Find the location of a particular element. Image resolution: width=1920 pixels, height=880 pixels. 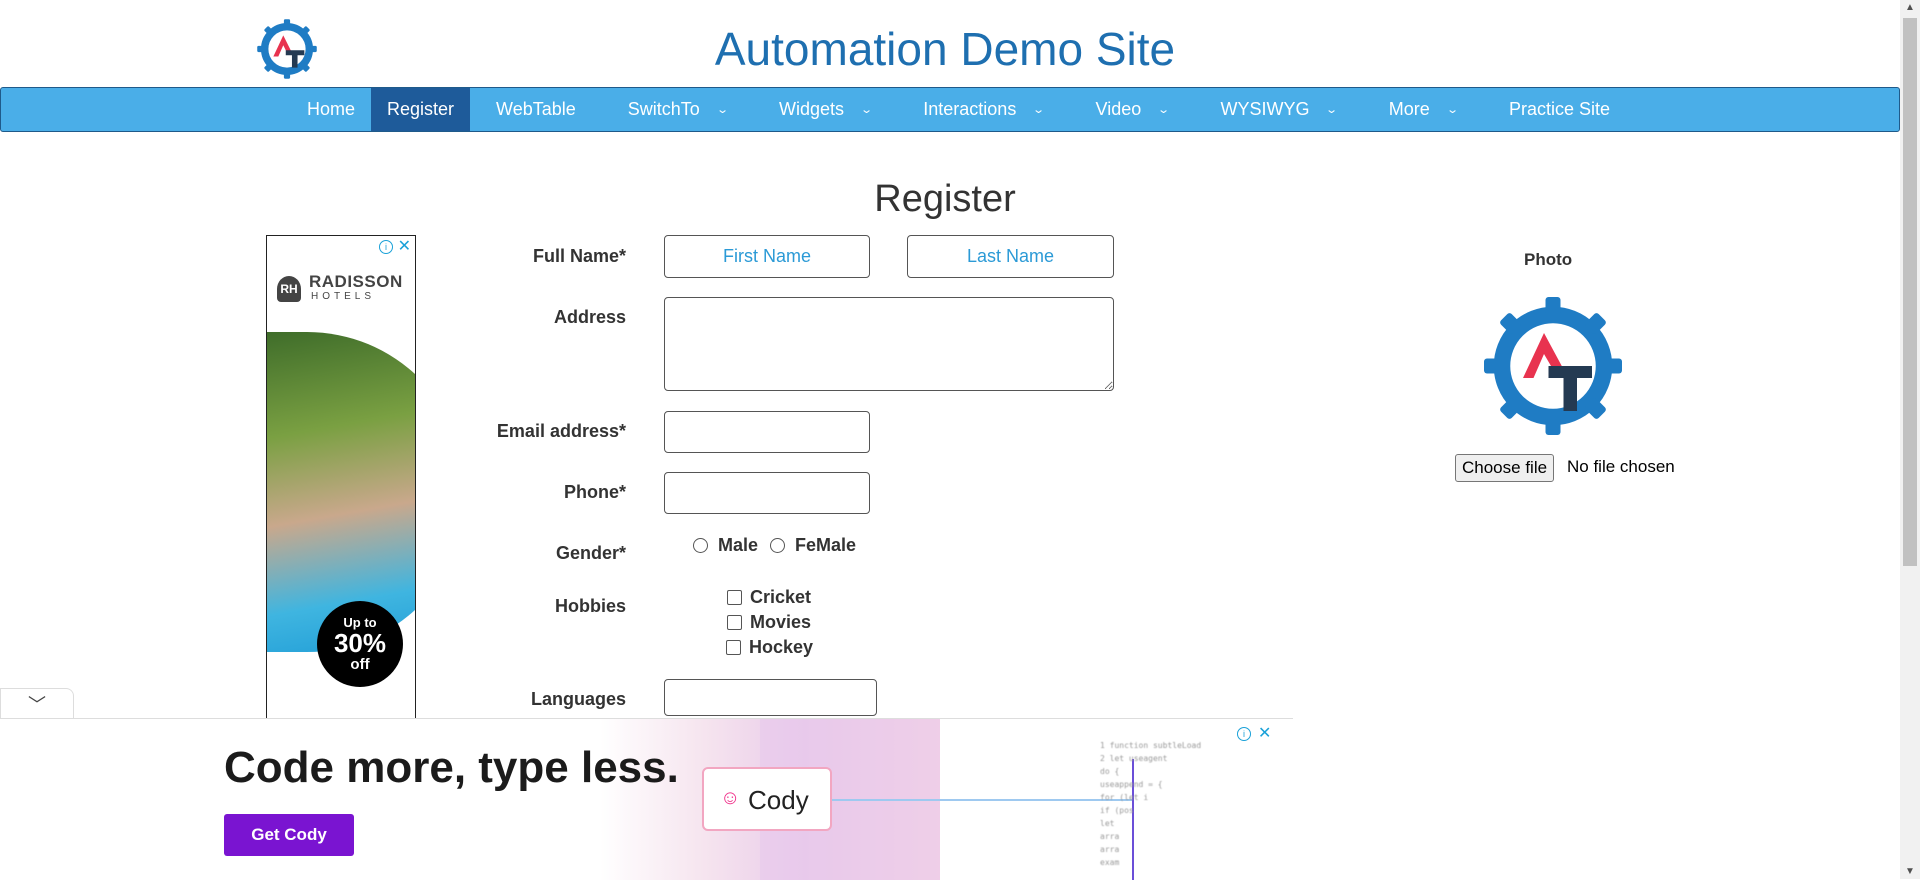

code-line: 1 function subtleLoad is located at coordinates (1151, 745).